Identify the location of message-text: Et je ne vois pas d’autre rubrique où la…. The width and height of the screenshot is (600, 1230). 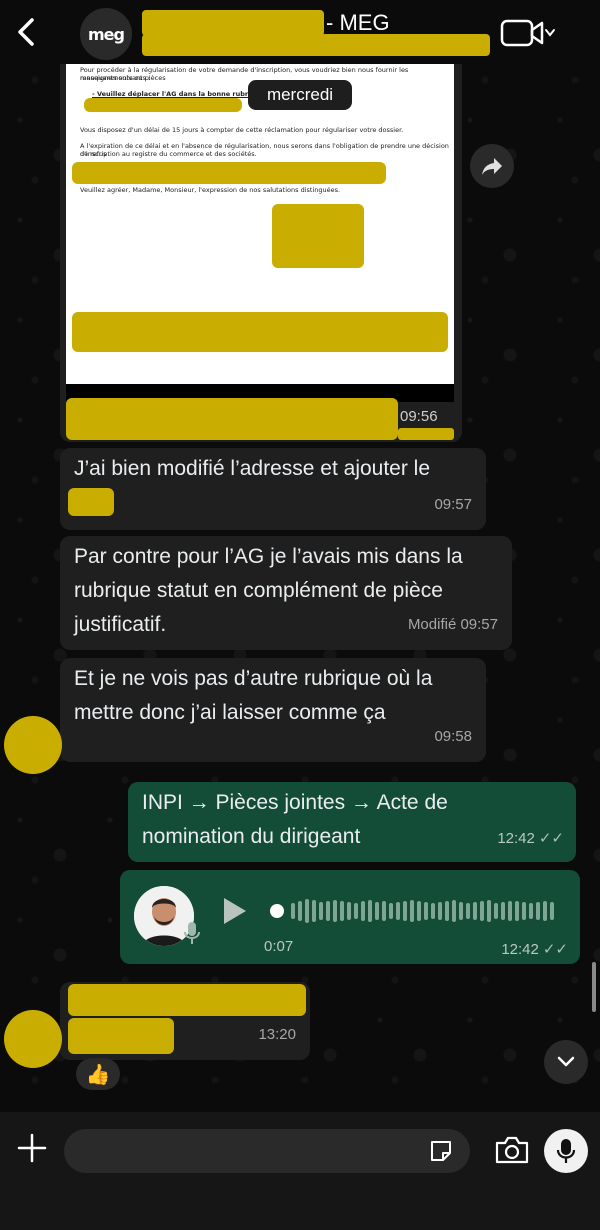
(253, 695).